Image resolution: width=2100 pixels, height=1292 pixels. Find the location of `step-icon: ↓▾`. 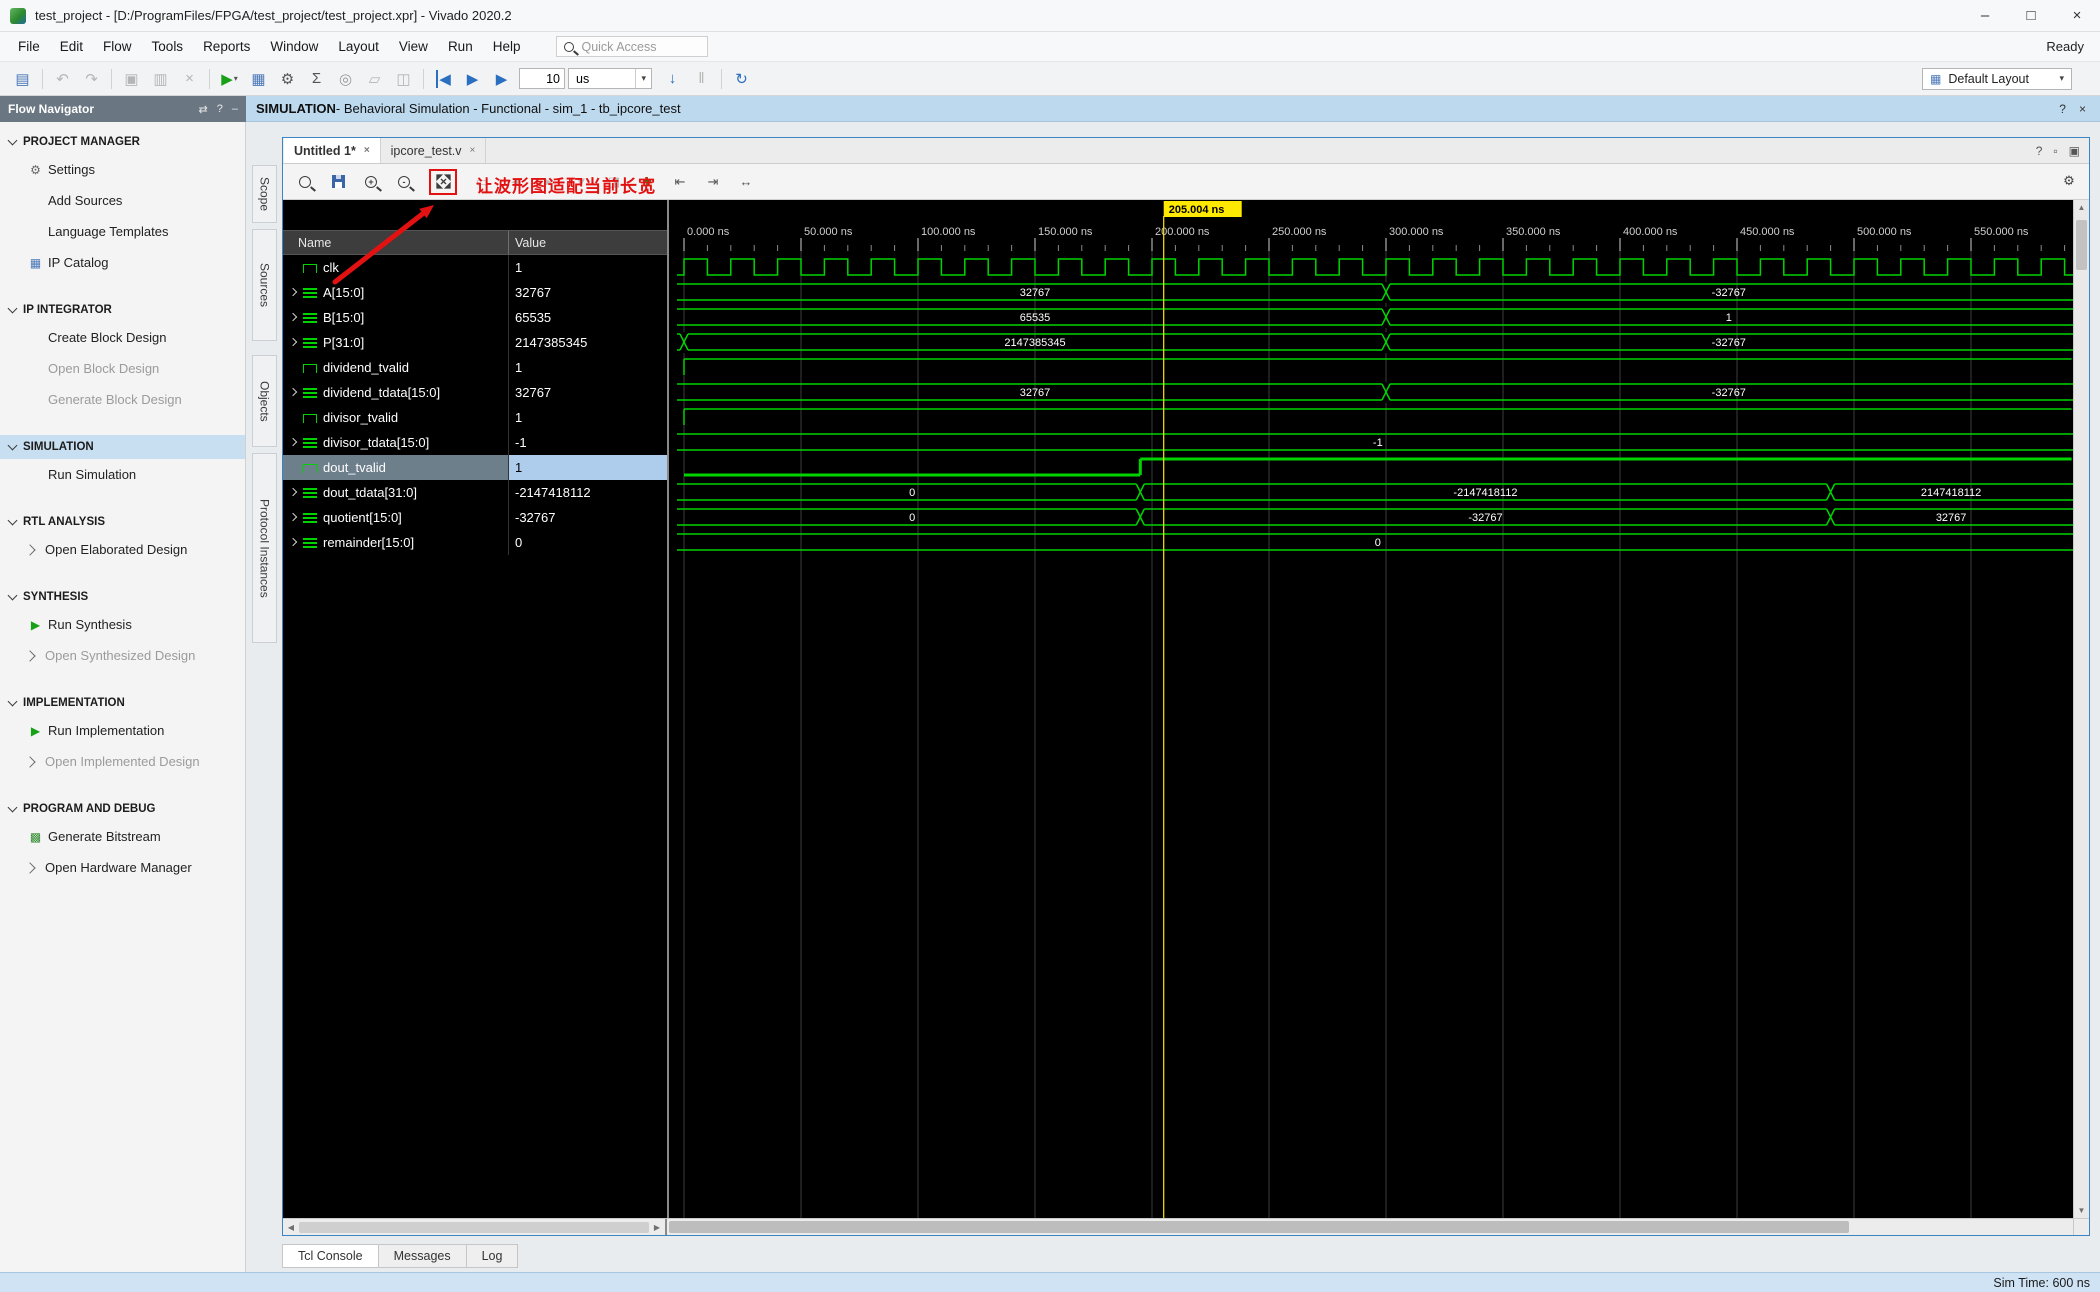

step-icon: ↓▾ is located at coordinates (672, 79).